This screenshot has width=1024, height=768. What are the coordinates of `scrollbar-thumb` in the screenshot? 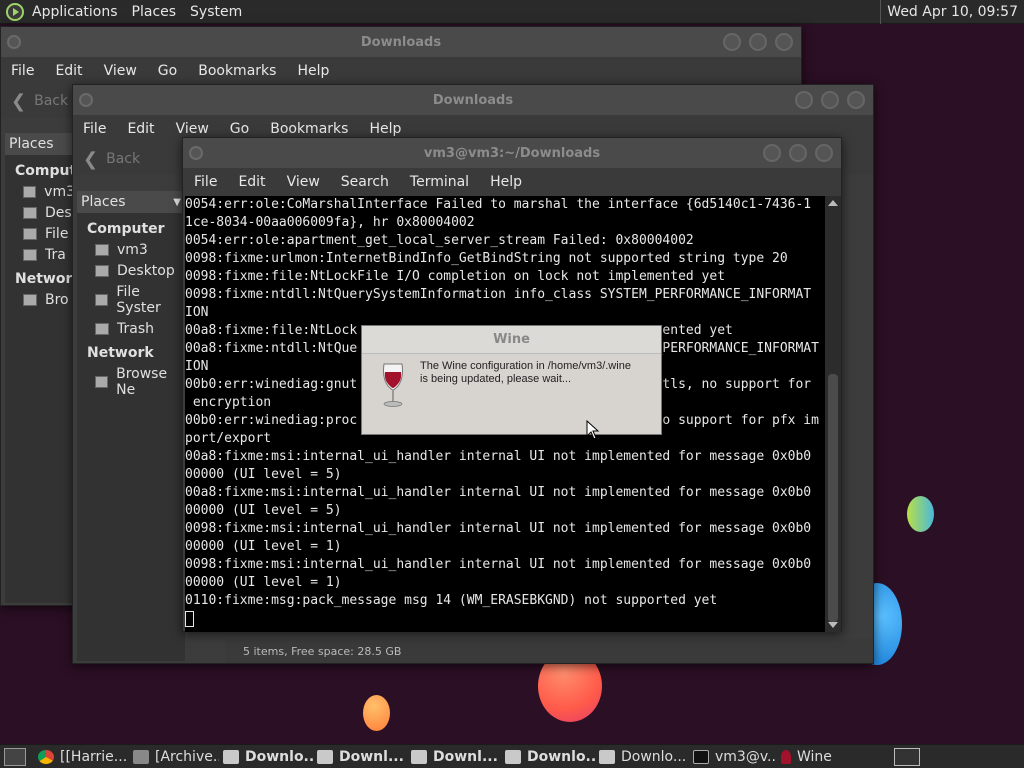 It's located at (833, 498).